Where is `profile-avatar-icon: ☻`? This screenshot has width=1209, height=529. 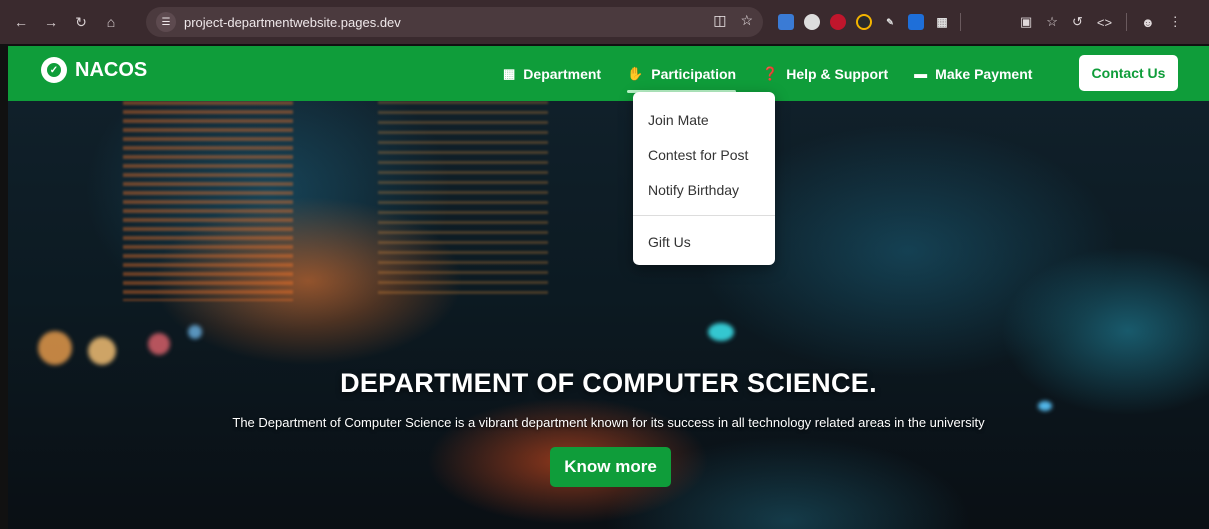
profile-avatar-icon: ☻ is located at coordinates (1148, 22).